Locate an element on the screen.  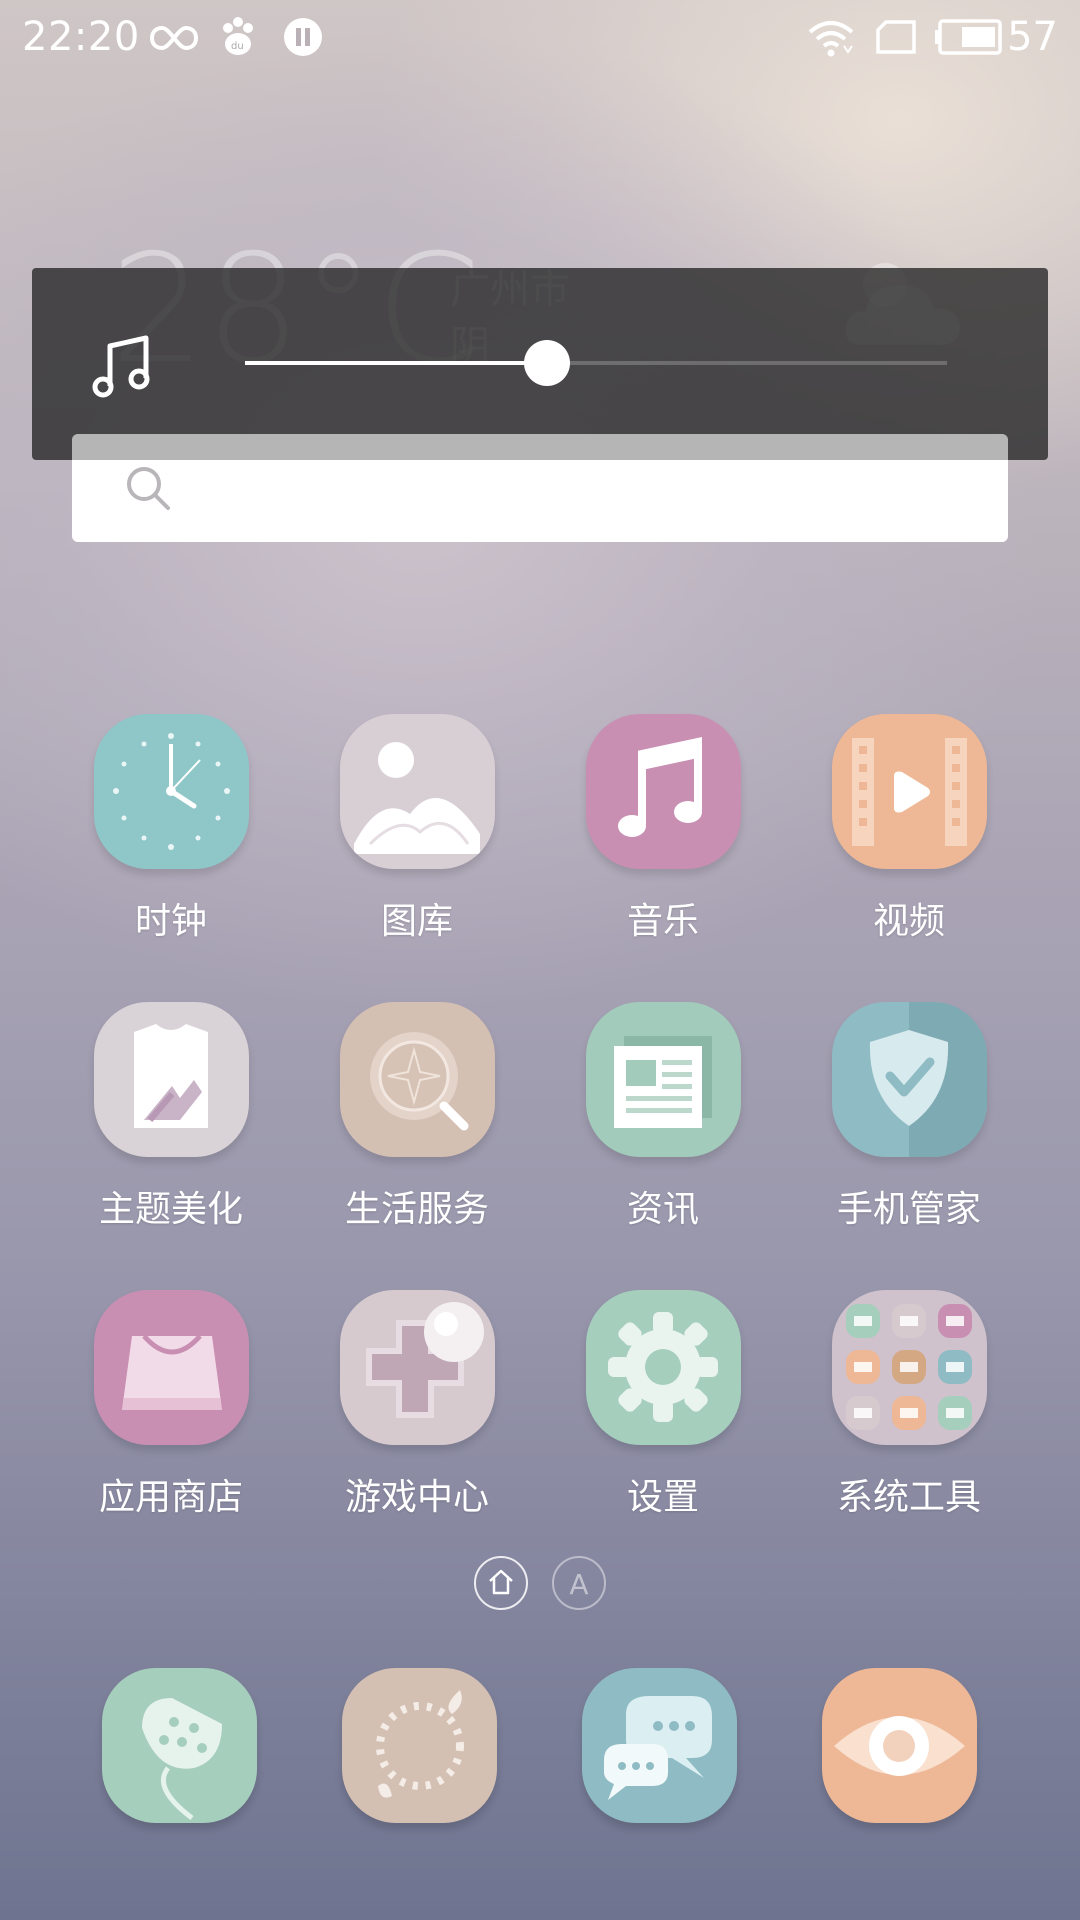
battery-icon is located at coordinates (969, 39).